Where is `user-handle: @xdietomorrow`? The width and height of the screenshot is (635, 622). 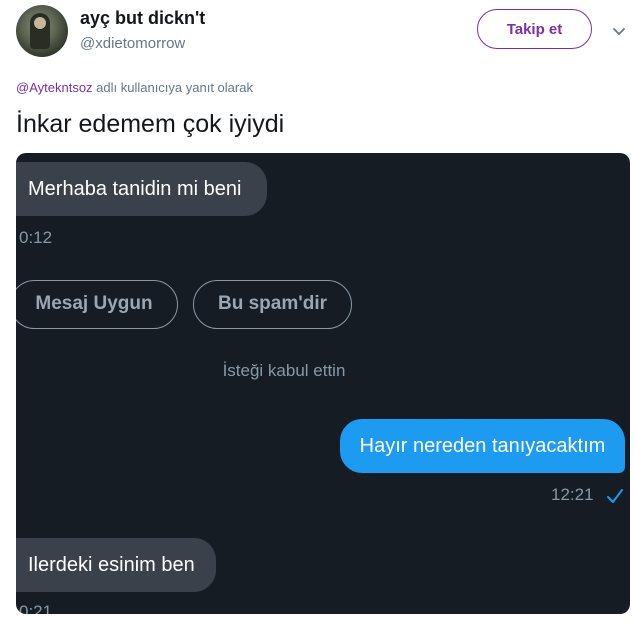
user-handle: @xdietomorrow is located at coordinates (132, 43).